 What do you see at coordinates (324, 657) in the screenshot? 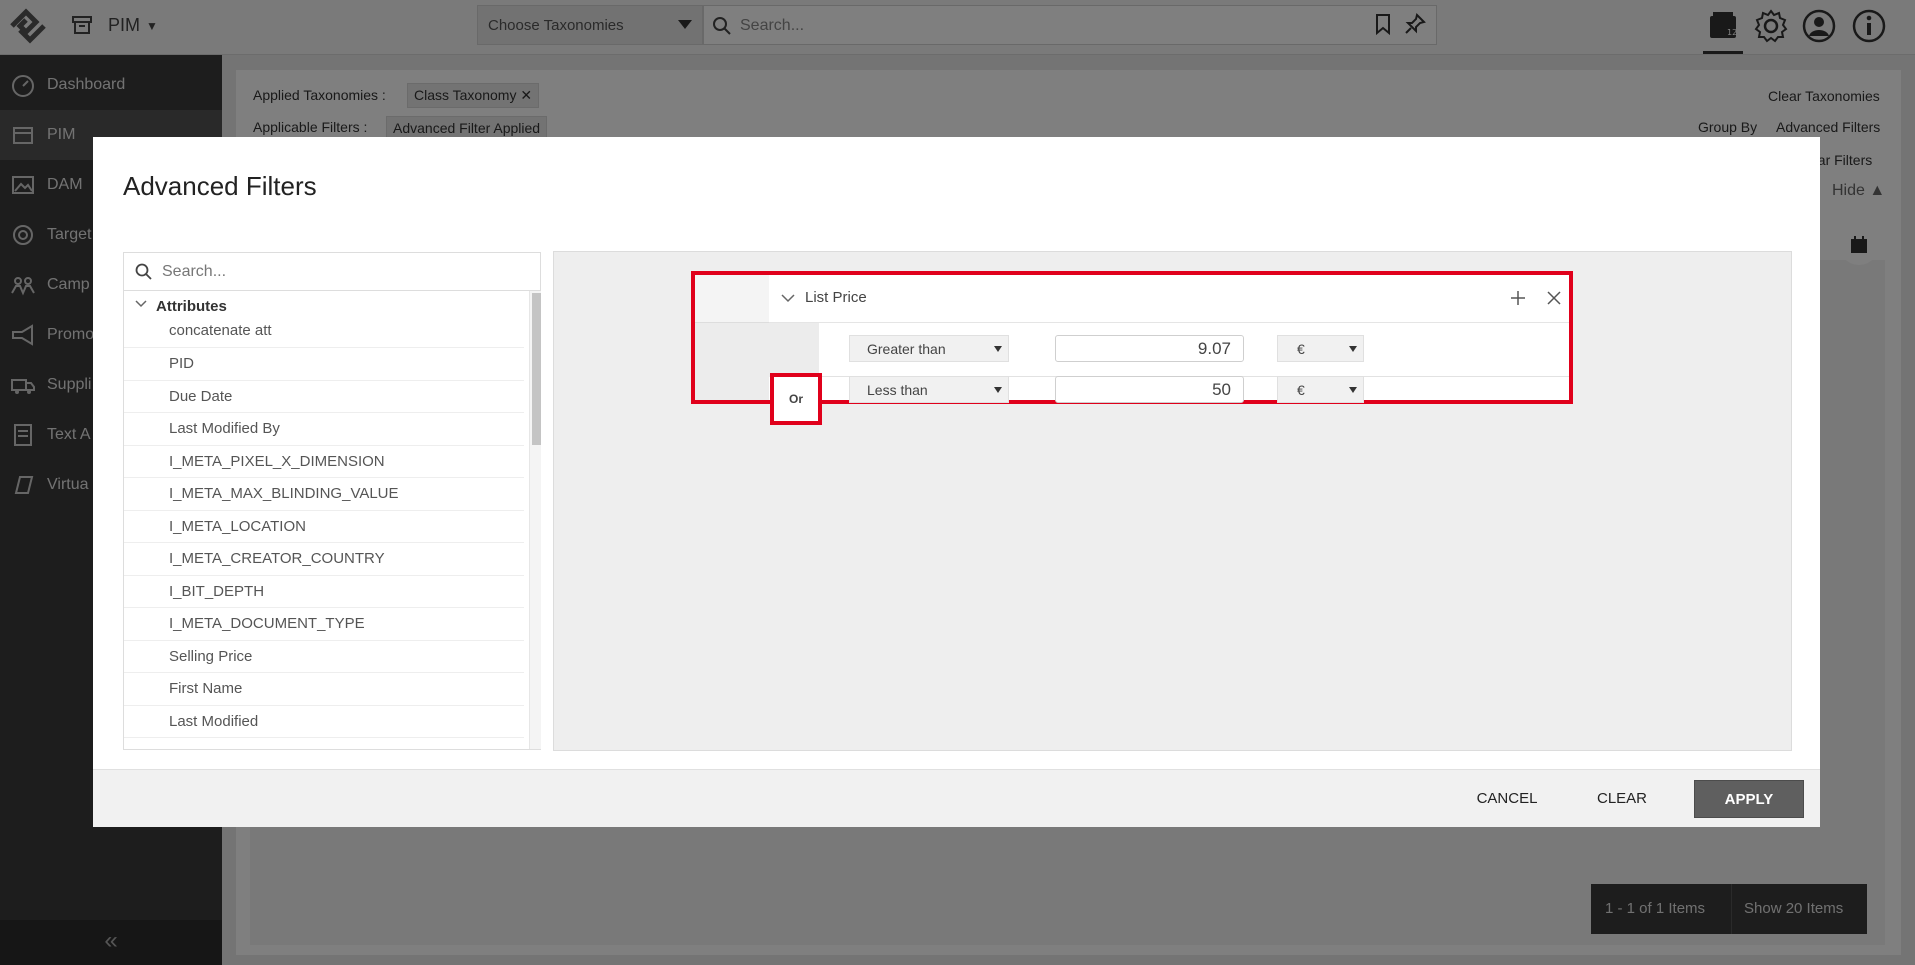
I see `list-item: Selling Price` at bounding box center [324, 657].